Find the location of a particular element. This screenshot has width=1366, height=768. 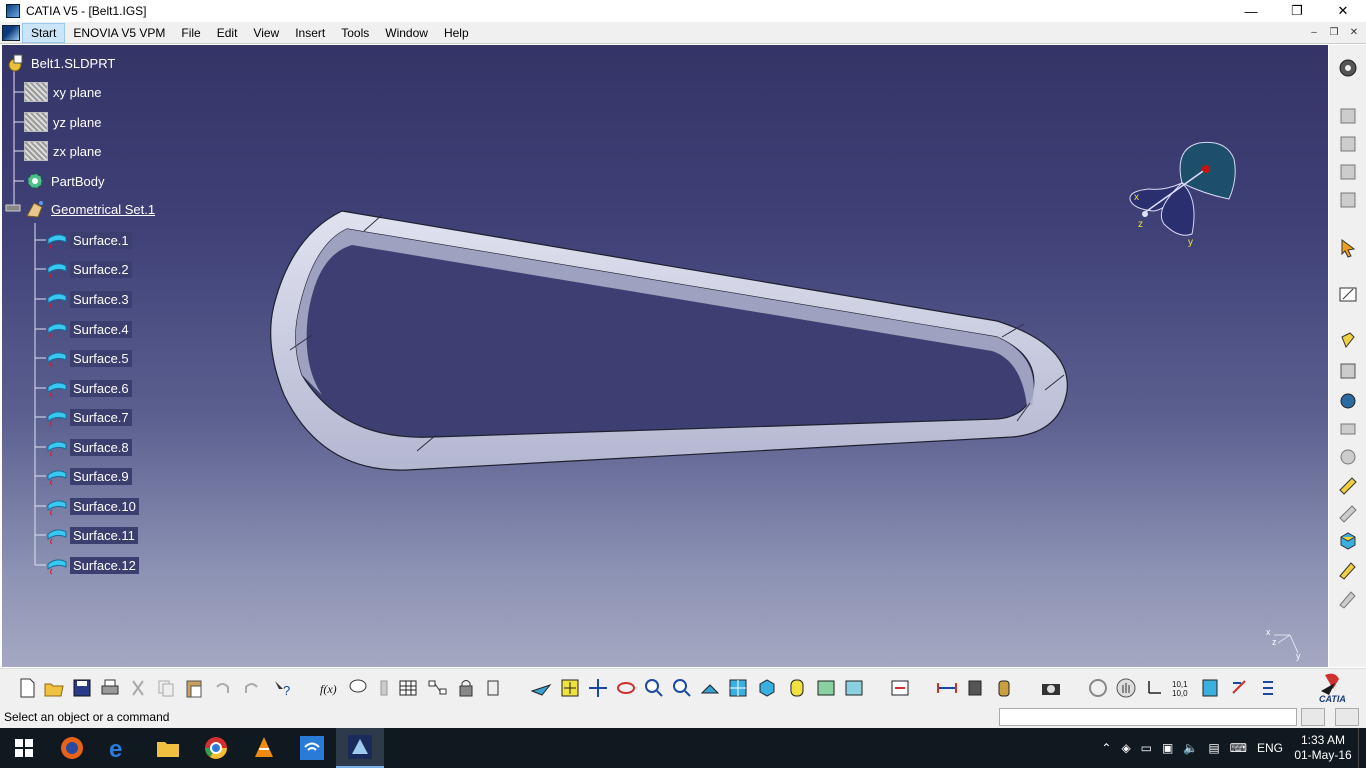

volume-icon: 🔈 is located at coordinates (1190, 748).